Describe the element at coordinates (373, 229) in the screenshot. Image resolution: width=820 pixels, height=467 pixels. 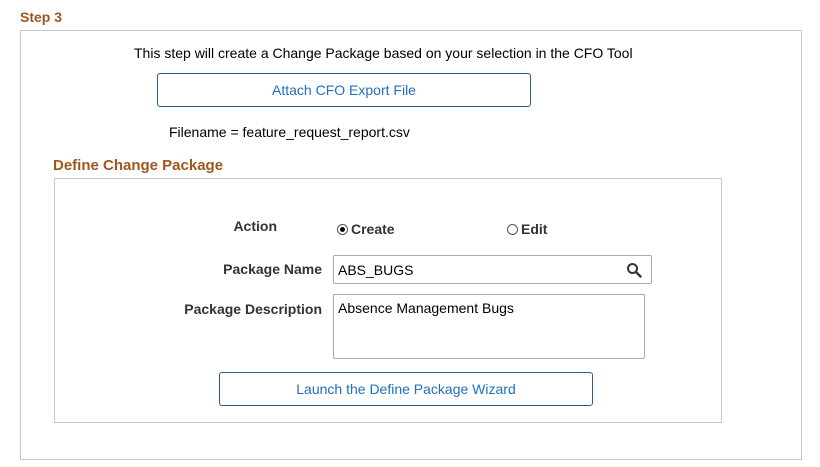
I see `radio-create-label: Create` at that location.